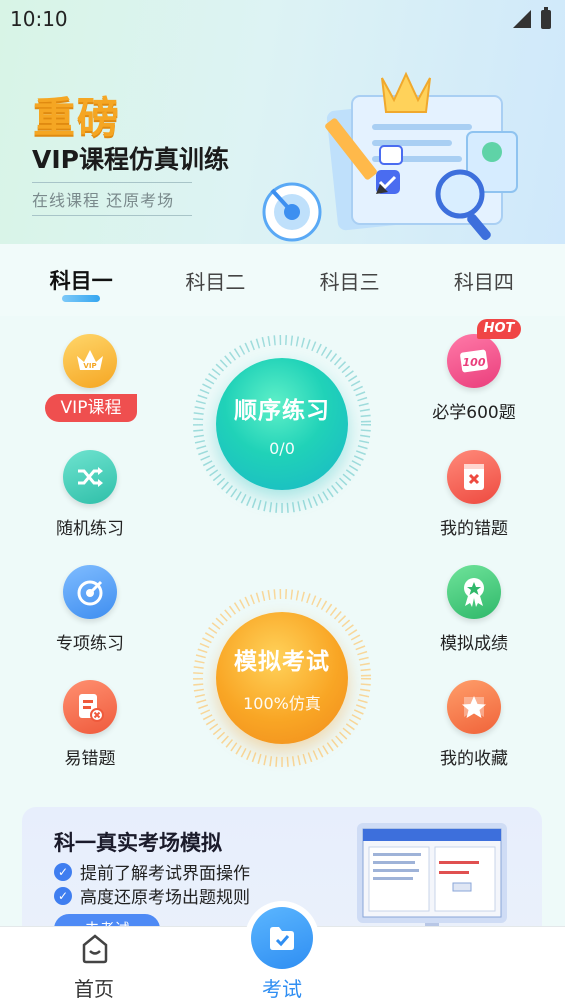  I want to click on promo-point-text: 高度还原考场出题规则, so click(165, 898).